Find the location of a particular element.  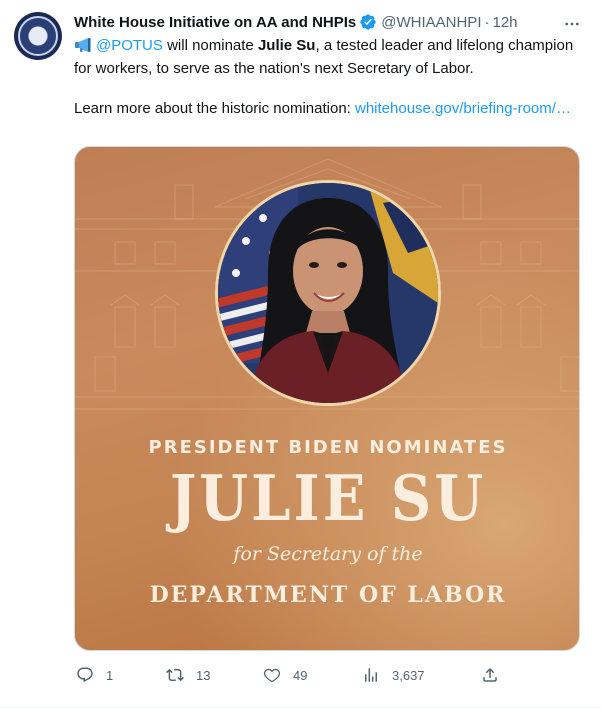

tweet-actions: 1 13 49 3,637 is located at coordinates (289, 675).